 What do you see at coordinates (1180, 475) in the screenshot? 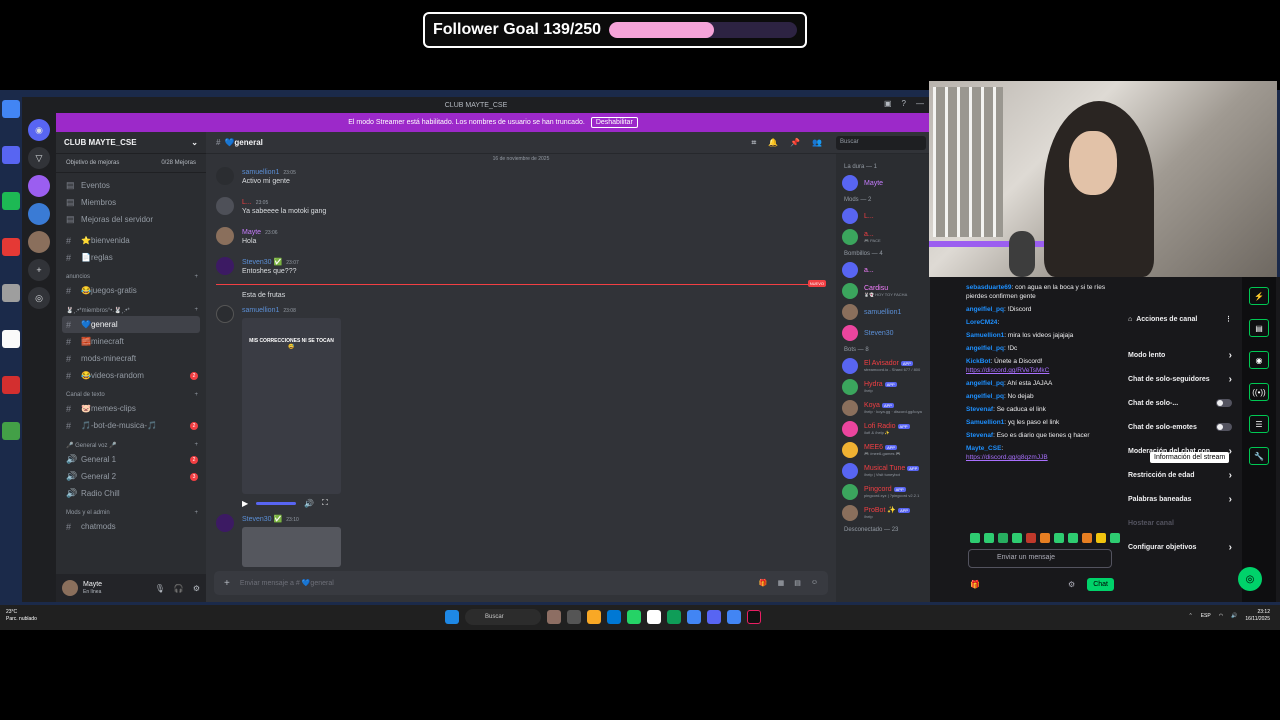
I see `menu-item: Restricción de edad ›` at bounding box center [1180, 475].